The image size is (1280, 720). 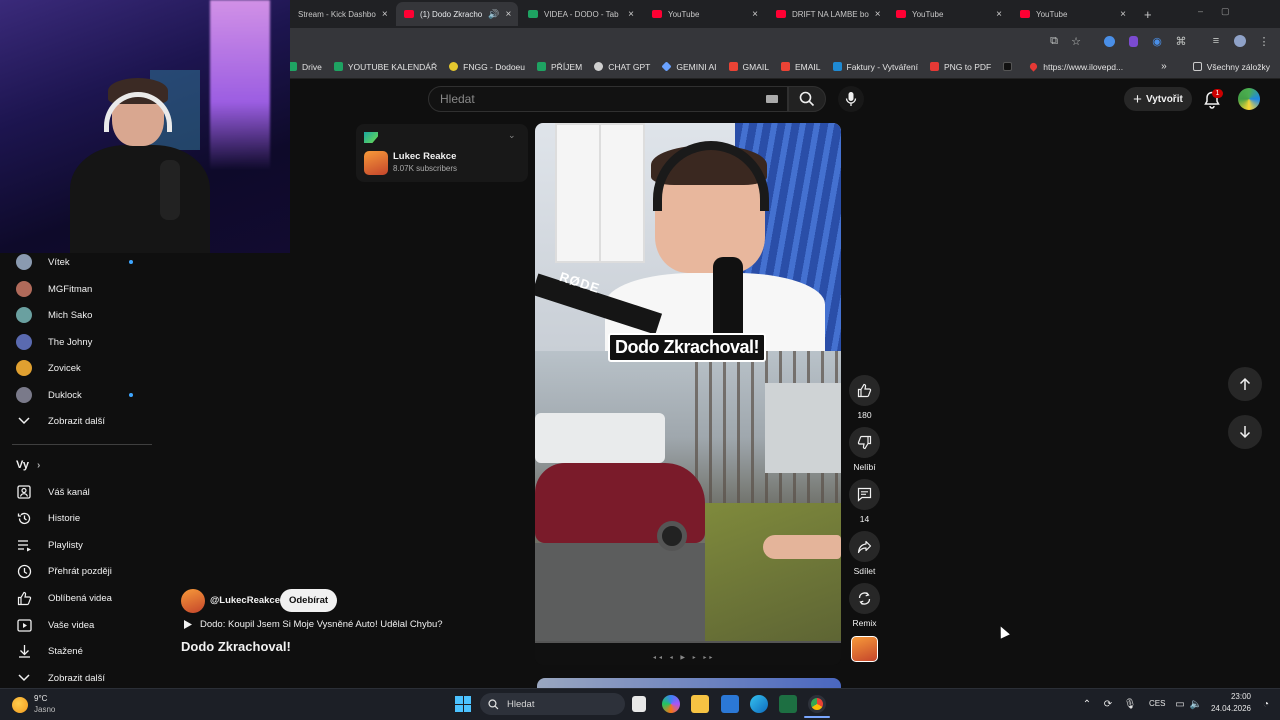 I want to click on bookmark-prijem: PŘÍJEM, so click(x=559, y=67).